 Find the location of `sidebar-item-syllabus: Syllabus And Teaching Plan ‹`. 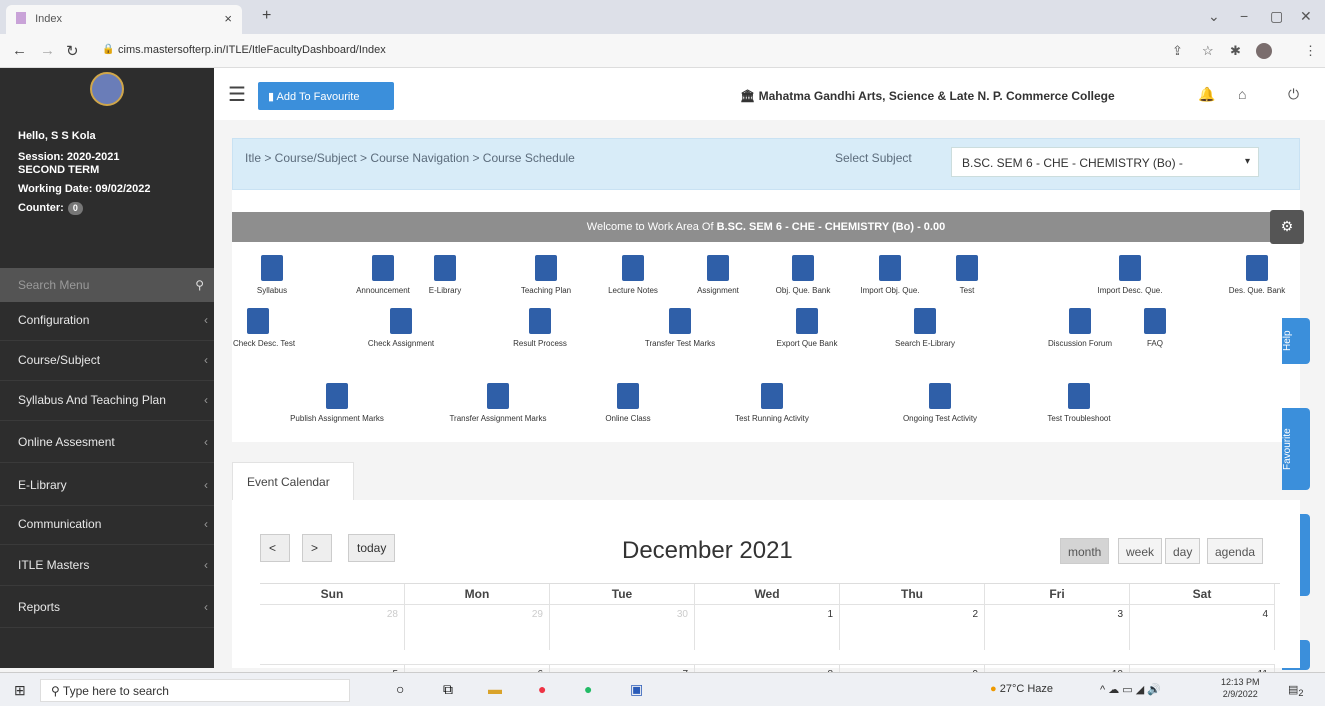

sidebar-item-syllabus: Syllabus And Teaching Plan ‹ is located at coordinates (107, 401).